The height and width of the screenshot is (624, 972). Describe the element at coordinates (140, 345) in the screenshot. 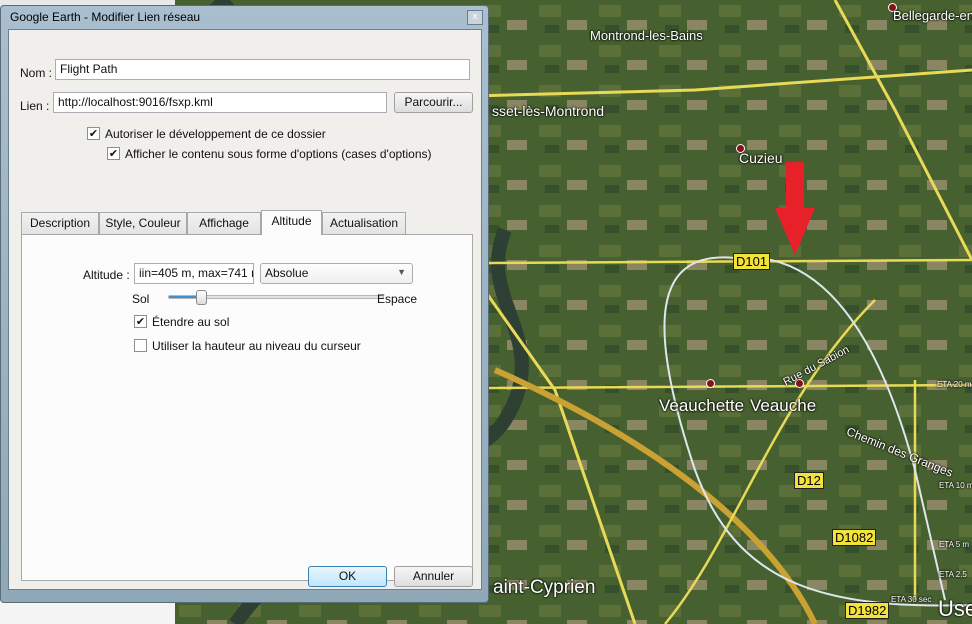

I see `cursor-height-checkbox` at that location.